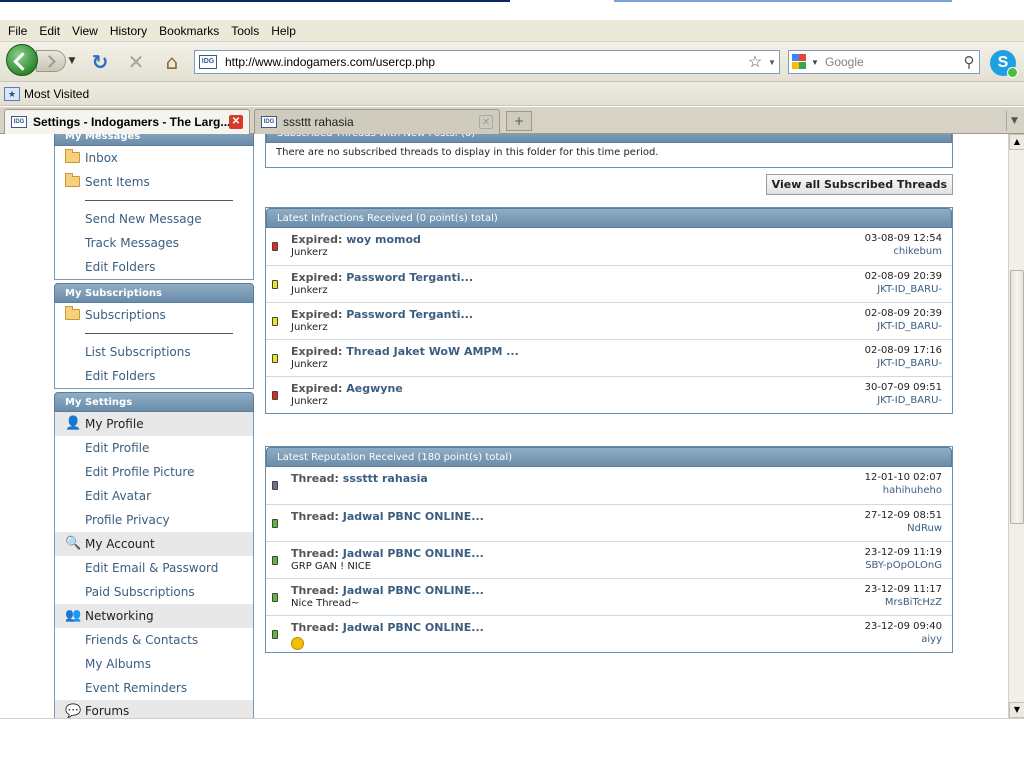  Describe the element at coordinates (616, 239) in the screenshot. I see `row-title: Expired: woy momod` at that location.